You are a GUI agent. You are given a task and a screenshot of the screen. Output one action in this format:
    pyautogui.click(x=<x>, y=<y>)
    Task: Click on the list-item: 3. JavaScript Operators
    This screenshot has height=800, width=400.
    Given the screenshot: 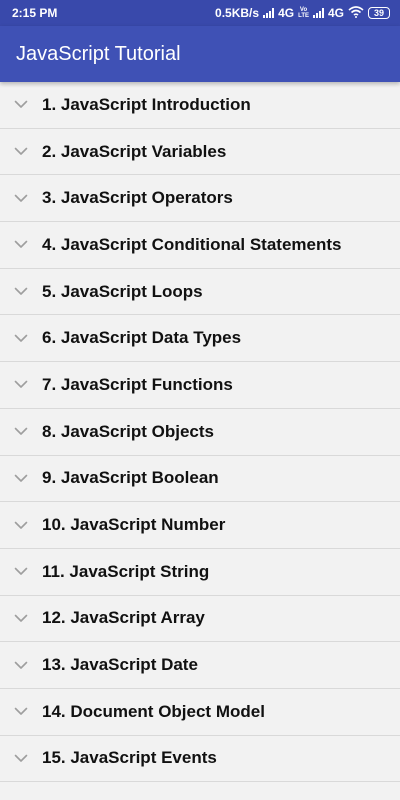 What is the action you would take?
    pyautogui.click(x=200, y=199)
    